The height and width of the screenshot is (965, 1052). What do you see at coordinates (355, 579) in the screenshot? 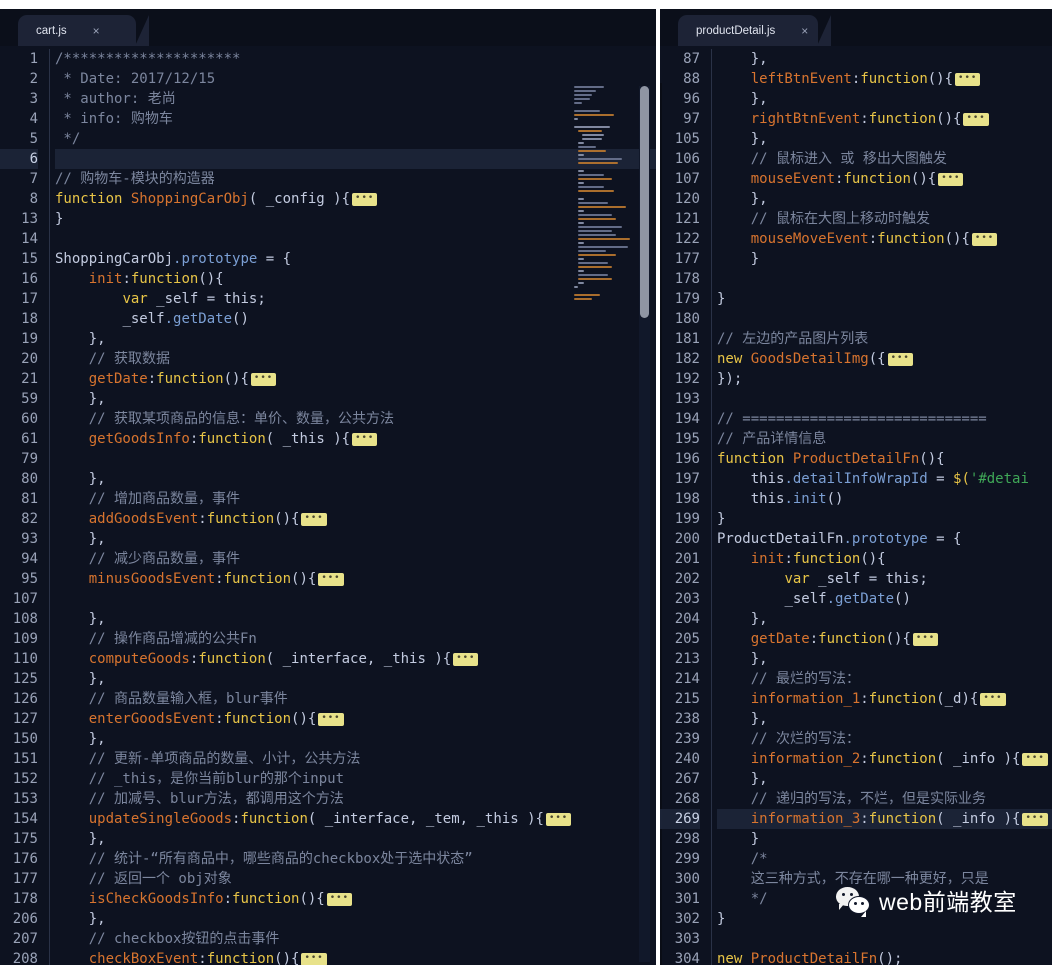
I see `code-line: minusGoodsEvent:function(){•••` at bounding box center [355, 579].